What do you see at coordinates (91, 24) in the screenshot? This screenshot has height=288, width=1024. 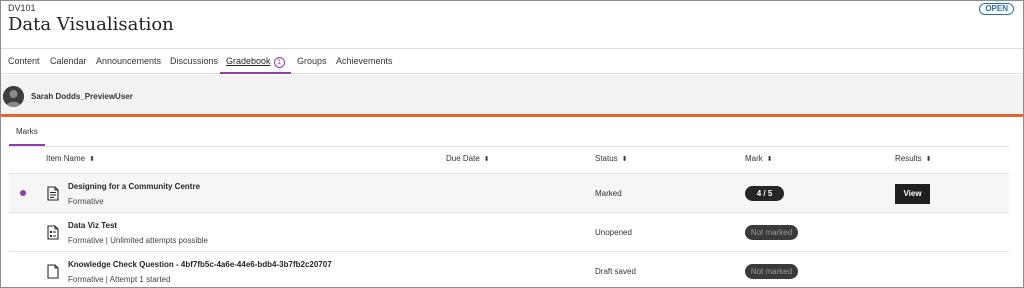 I see `course-title: Data Visualisation` at bounding box center [91, 24].